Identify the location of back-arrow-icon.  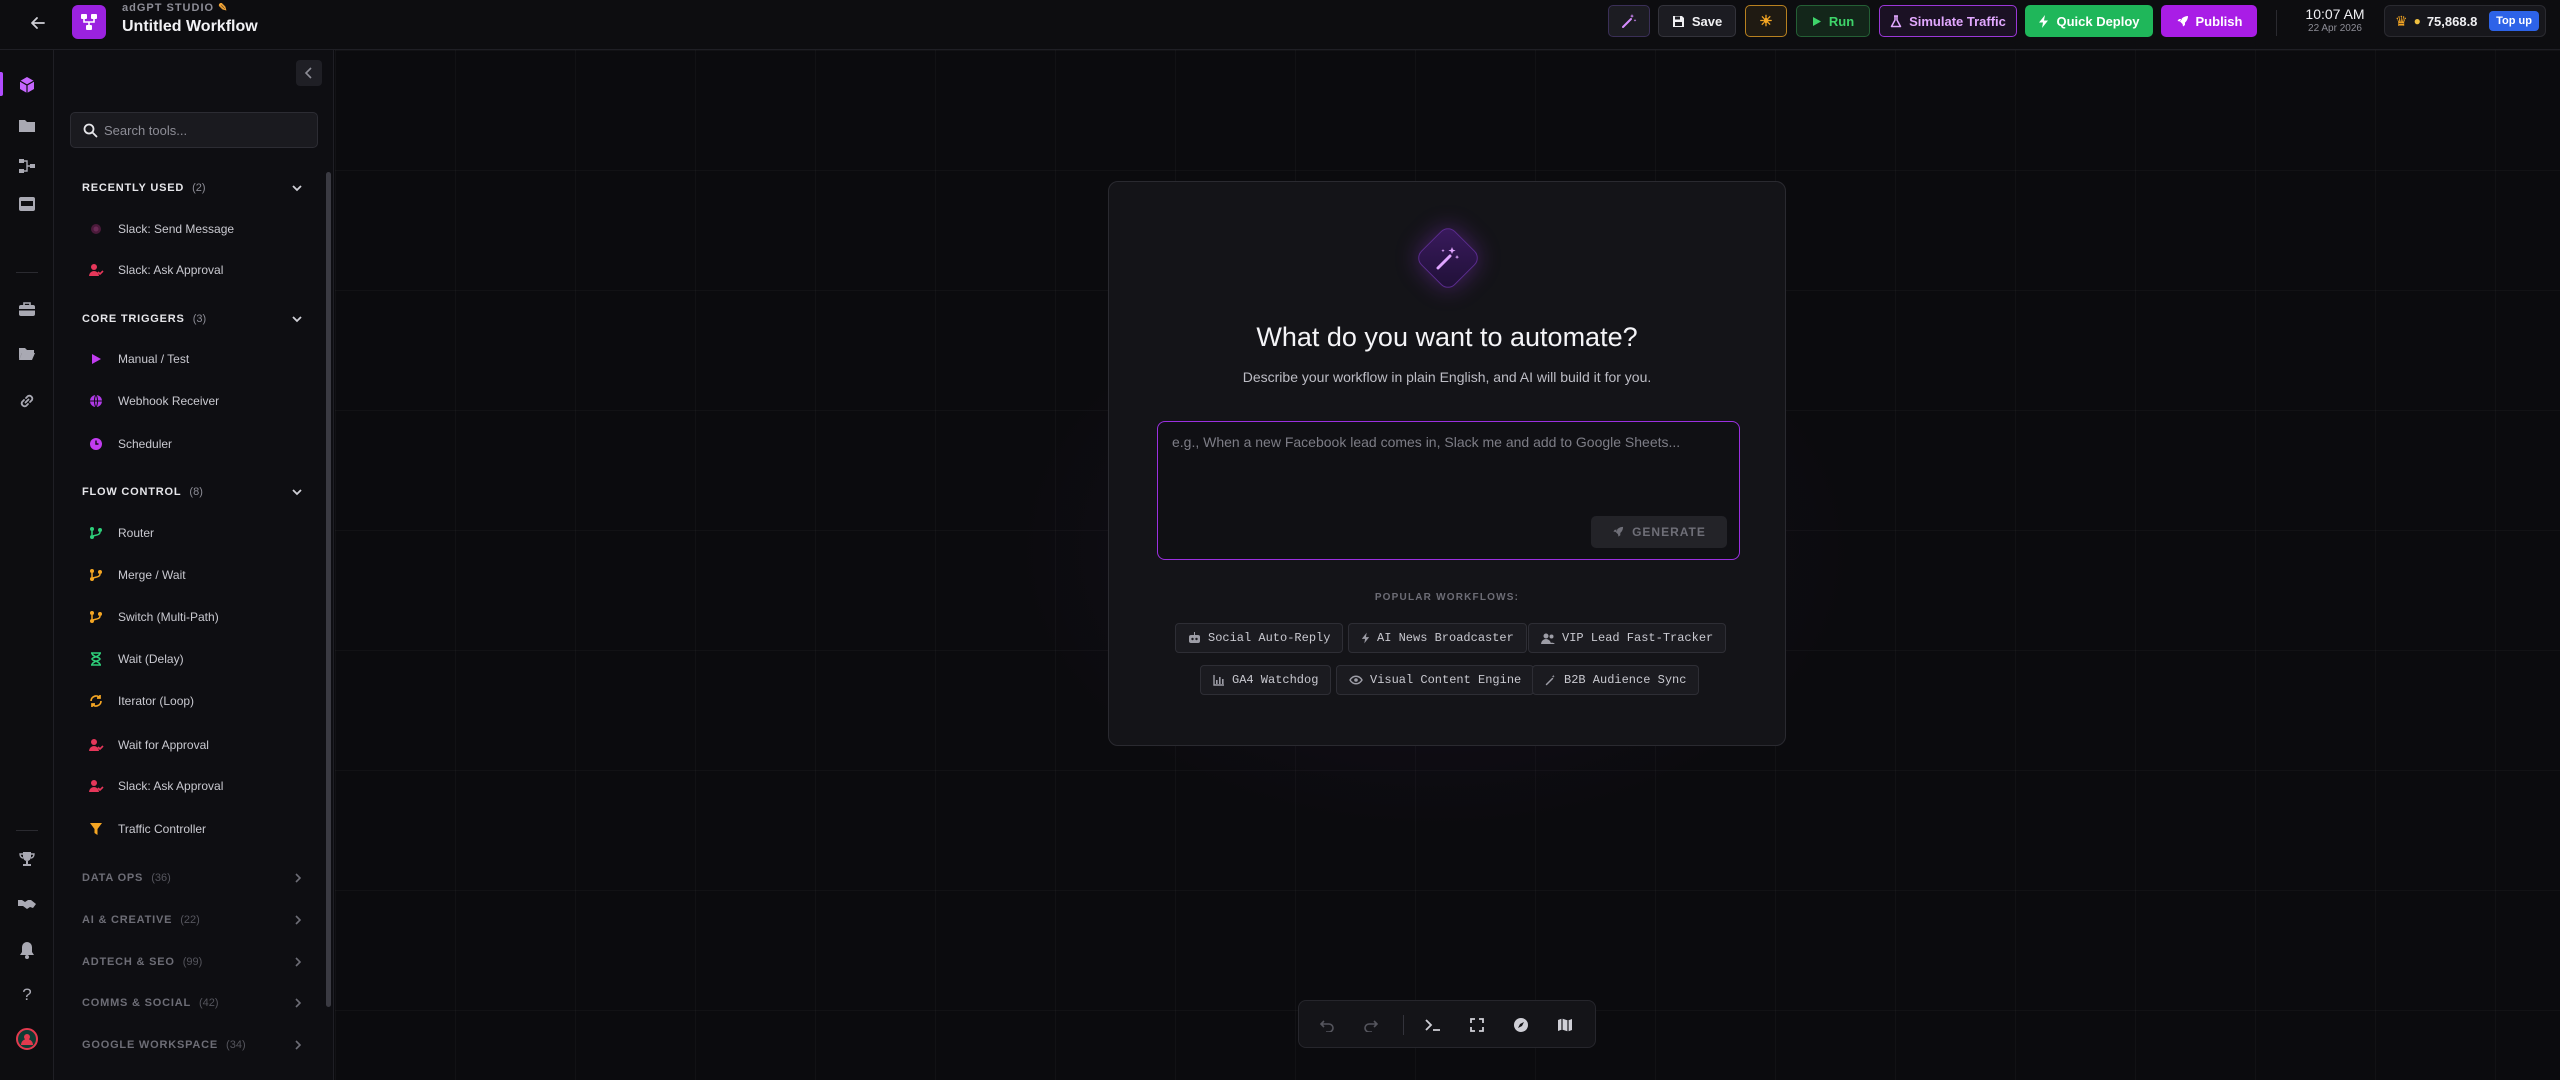
(38, 23).